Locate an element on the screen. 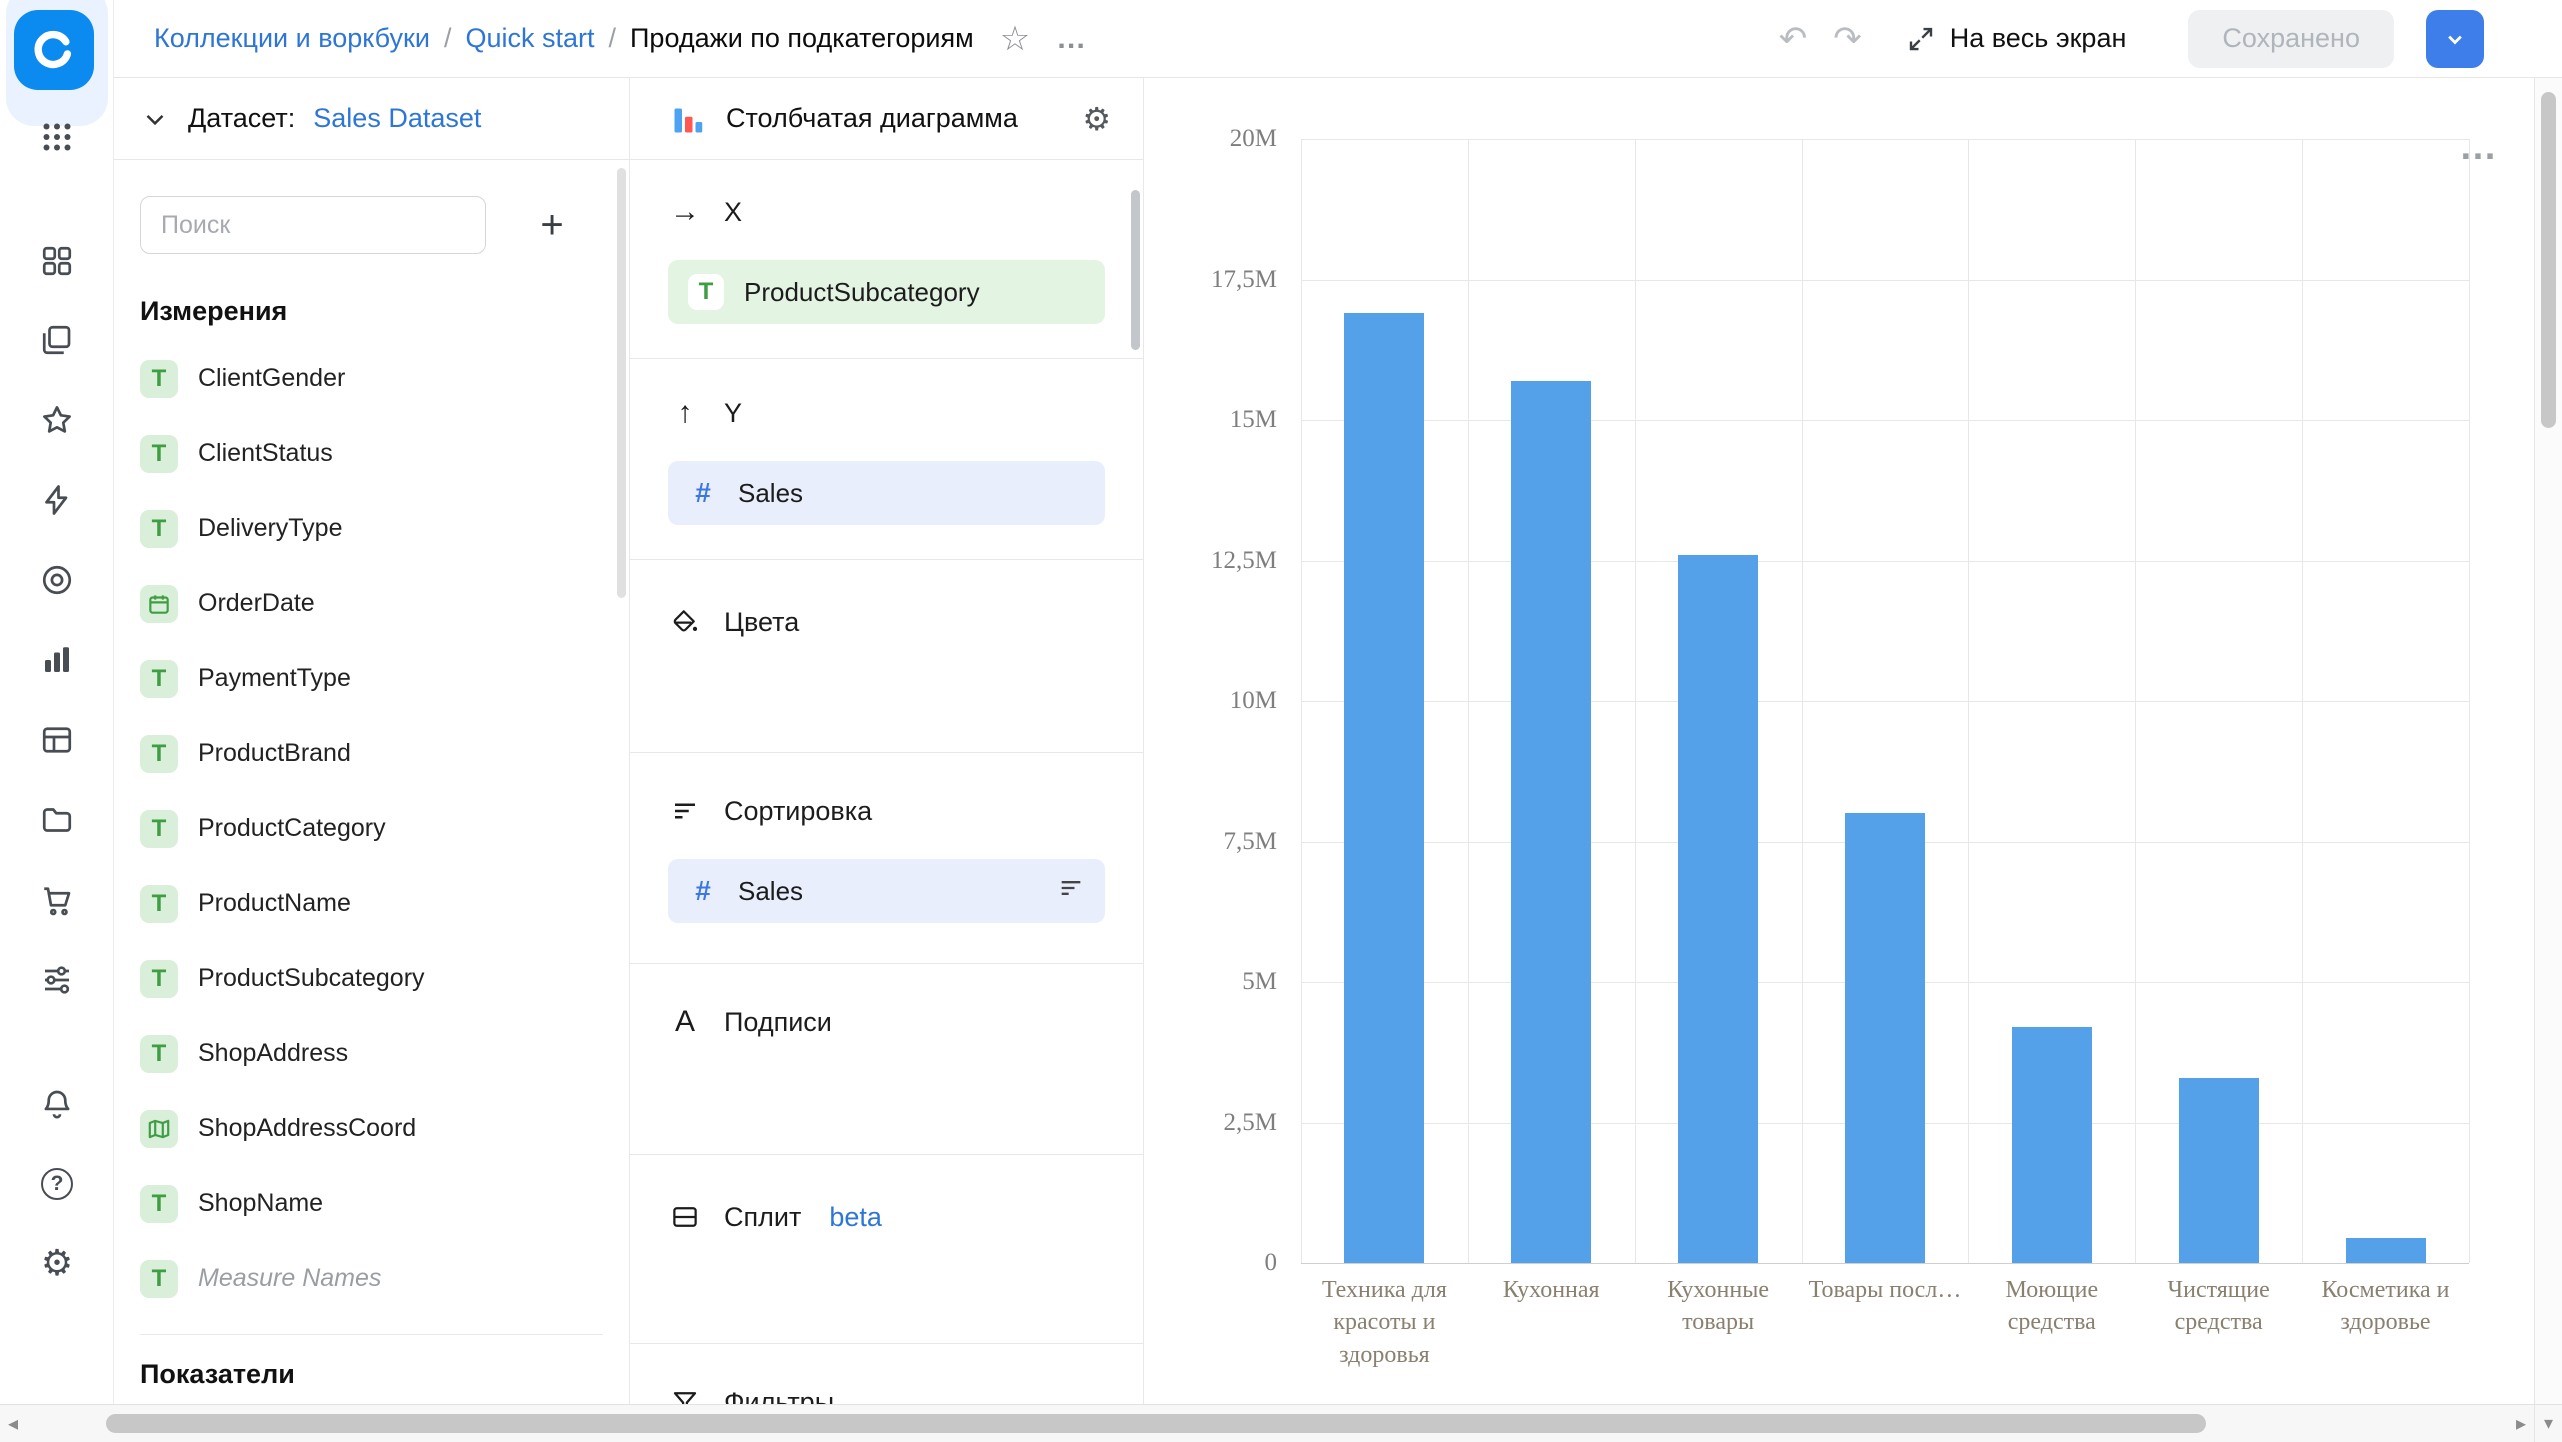  page-title: Продажи по подкатегориям is located at coordinates (802, 38).